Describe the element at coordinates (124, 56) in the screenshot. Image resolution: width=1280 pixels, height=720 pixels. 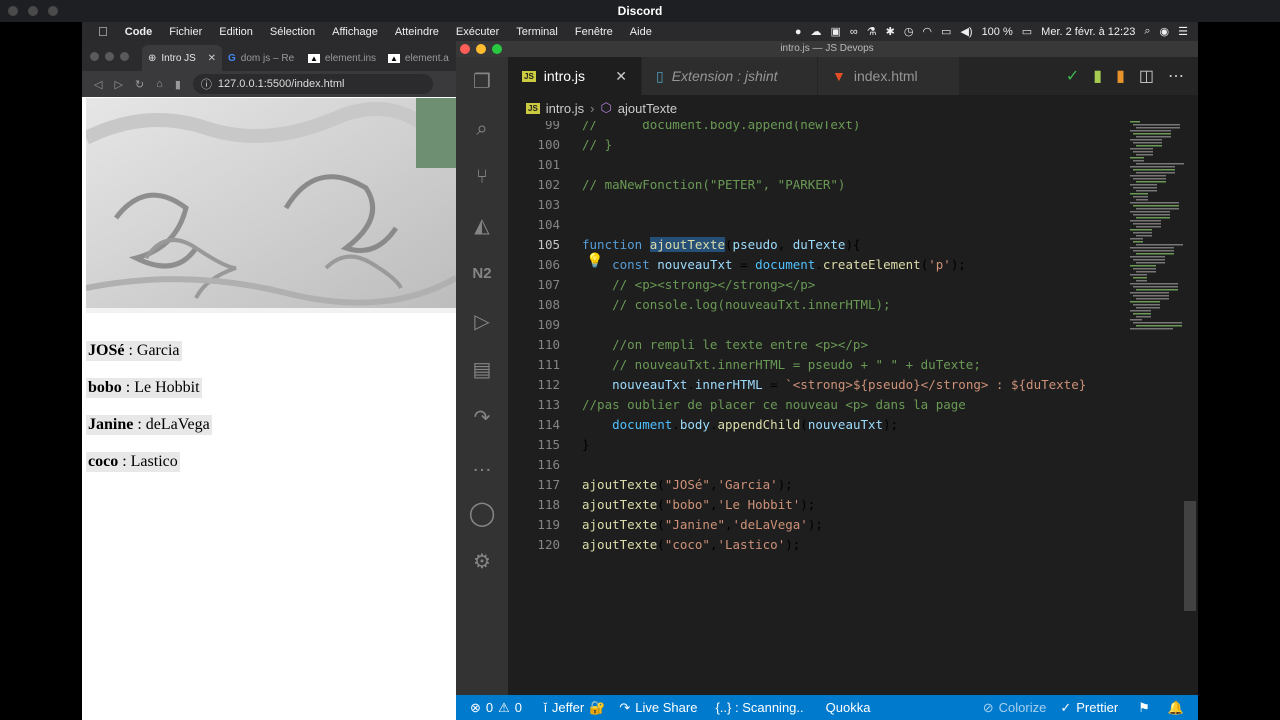
I see `browser-zoom-button` at that location.